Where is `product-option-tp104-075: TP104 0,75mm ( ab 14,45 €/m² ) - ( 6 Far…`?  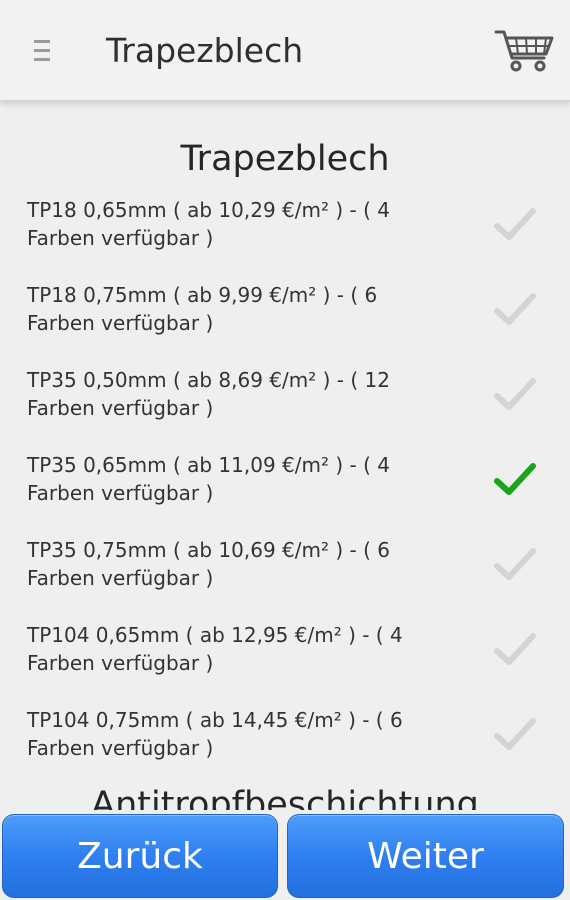
product-option-tp104-075: TP104 0,75mm ( ab 14,45 €/m² ) - ( 6 Far… is located at coordinates (287, 744).